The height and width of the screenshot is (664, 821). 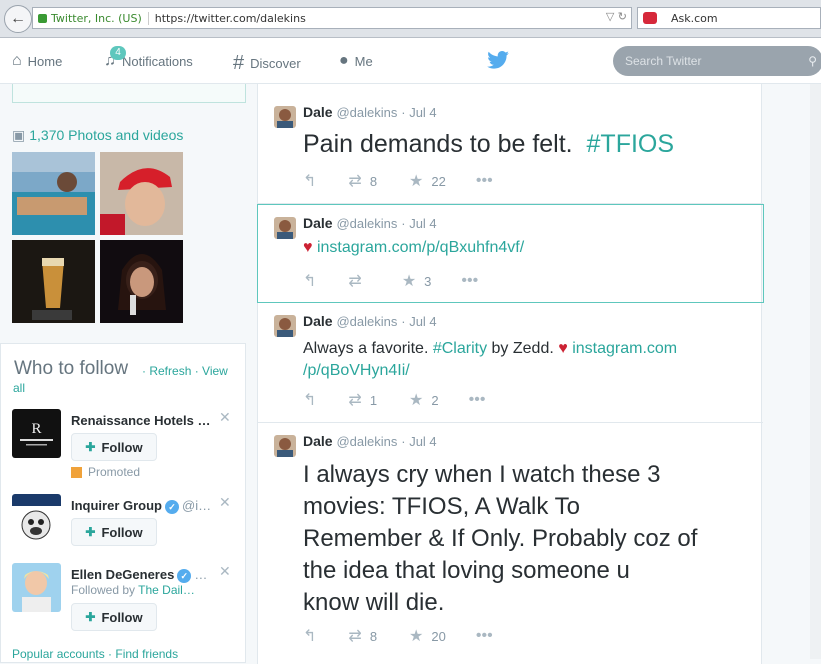 I want to click on wtf-refresh: Refresh, so click(x=170, y=371).